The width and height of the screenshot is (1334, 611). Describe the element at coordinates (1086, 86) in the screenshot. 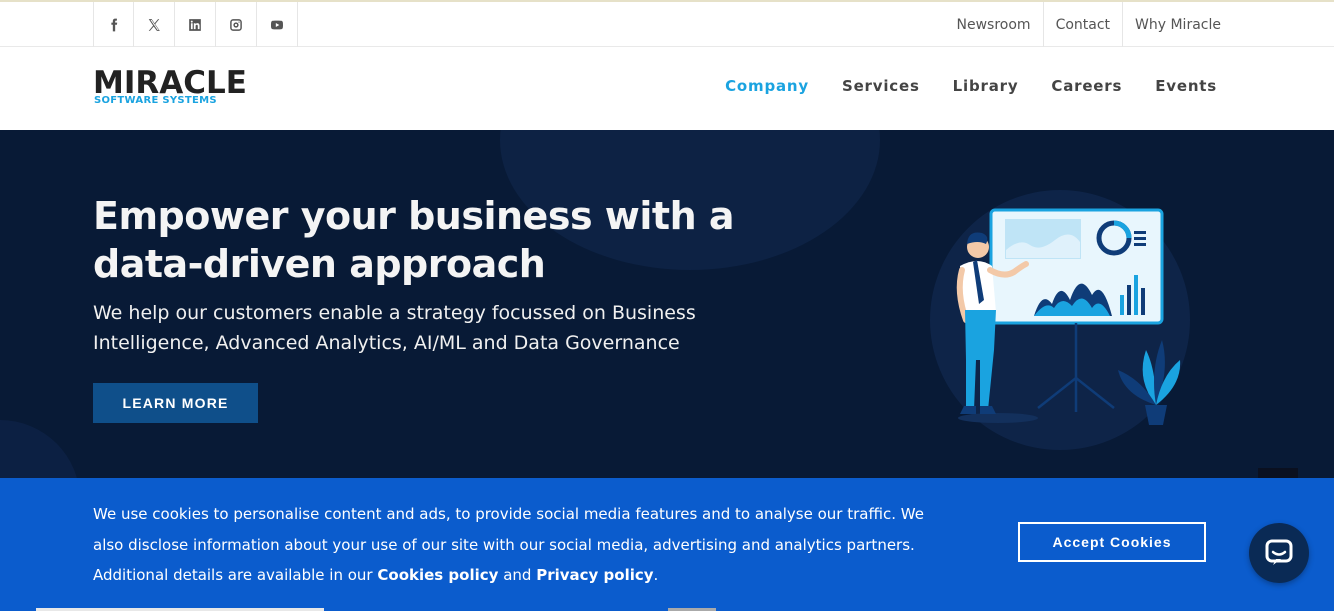

I see `nav-item-careers: Careers` at that location.